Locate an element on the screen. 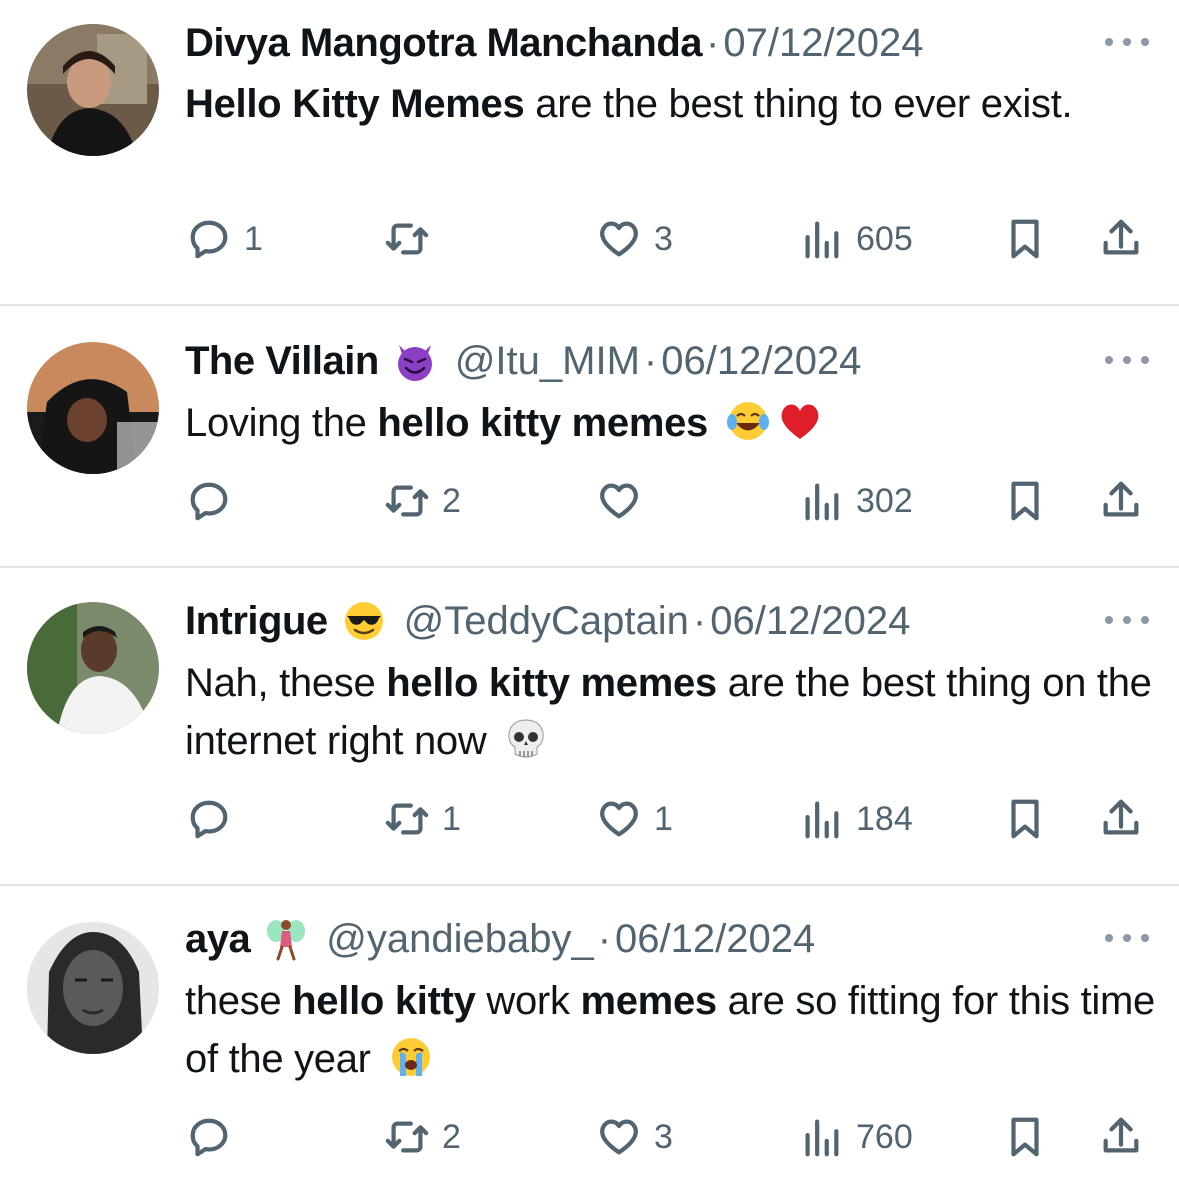 The image size is (1179, 1187). display-name: Intrigue is located at coordinates (256, 621).